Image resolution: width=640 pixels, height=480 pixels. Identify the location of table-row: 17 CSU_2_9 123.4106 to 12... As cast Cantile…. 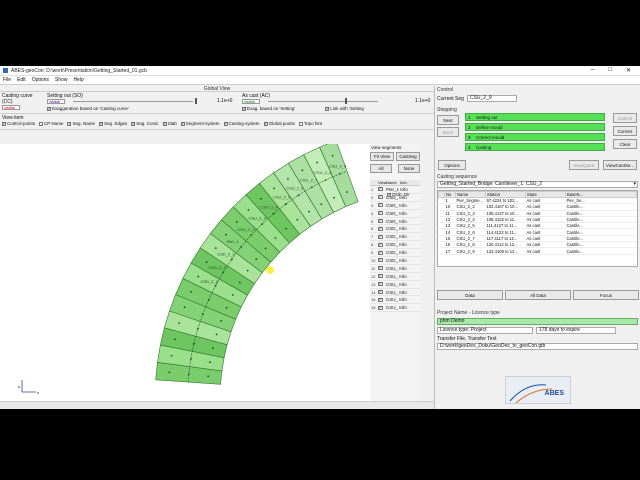
(537, 251).